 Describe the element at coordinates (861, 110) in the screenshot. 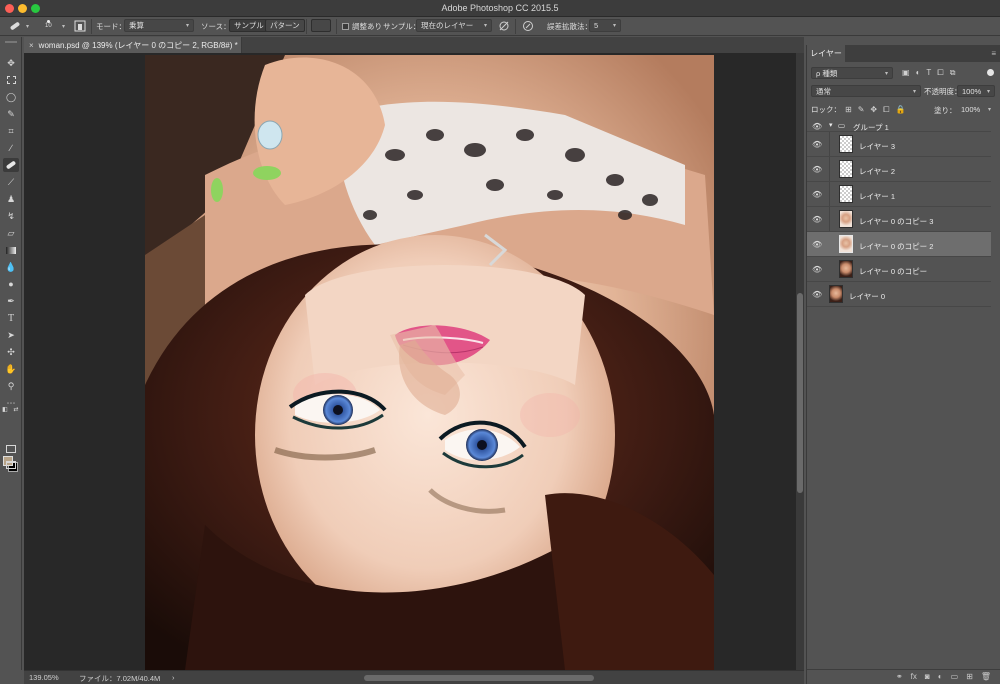

I see `lock-pixels-icon: ✎` at that location.